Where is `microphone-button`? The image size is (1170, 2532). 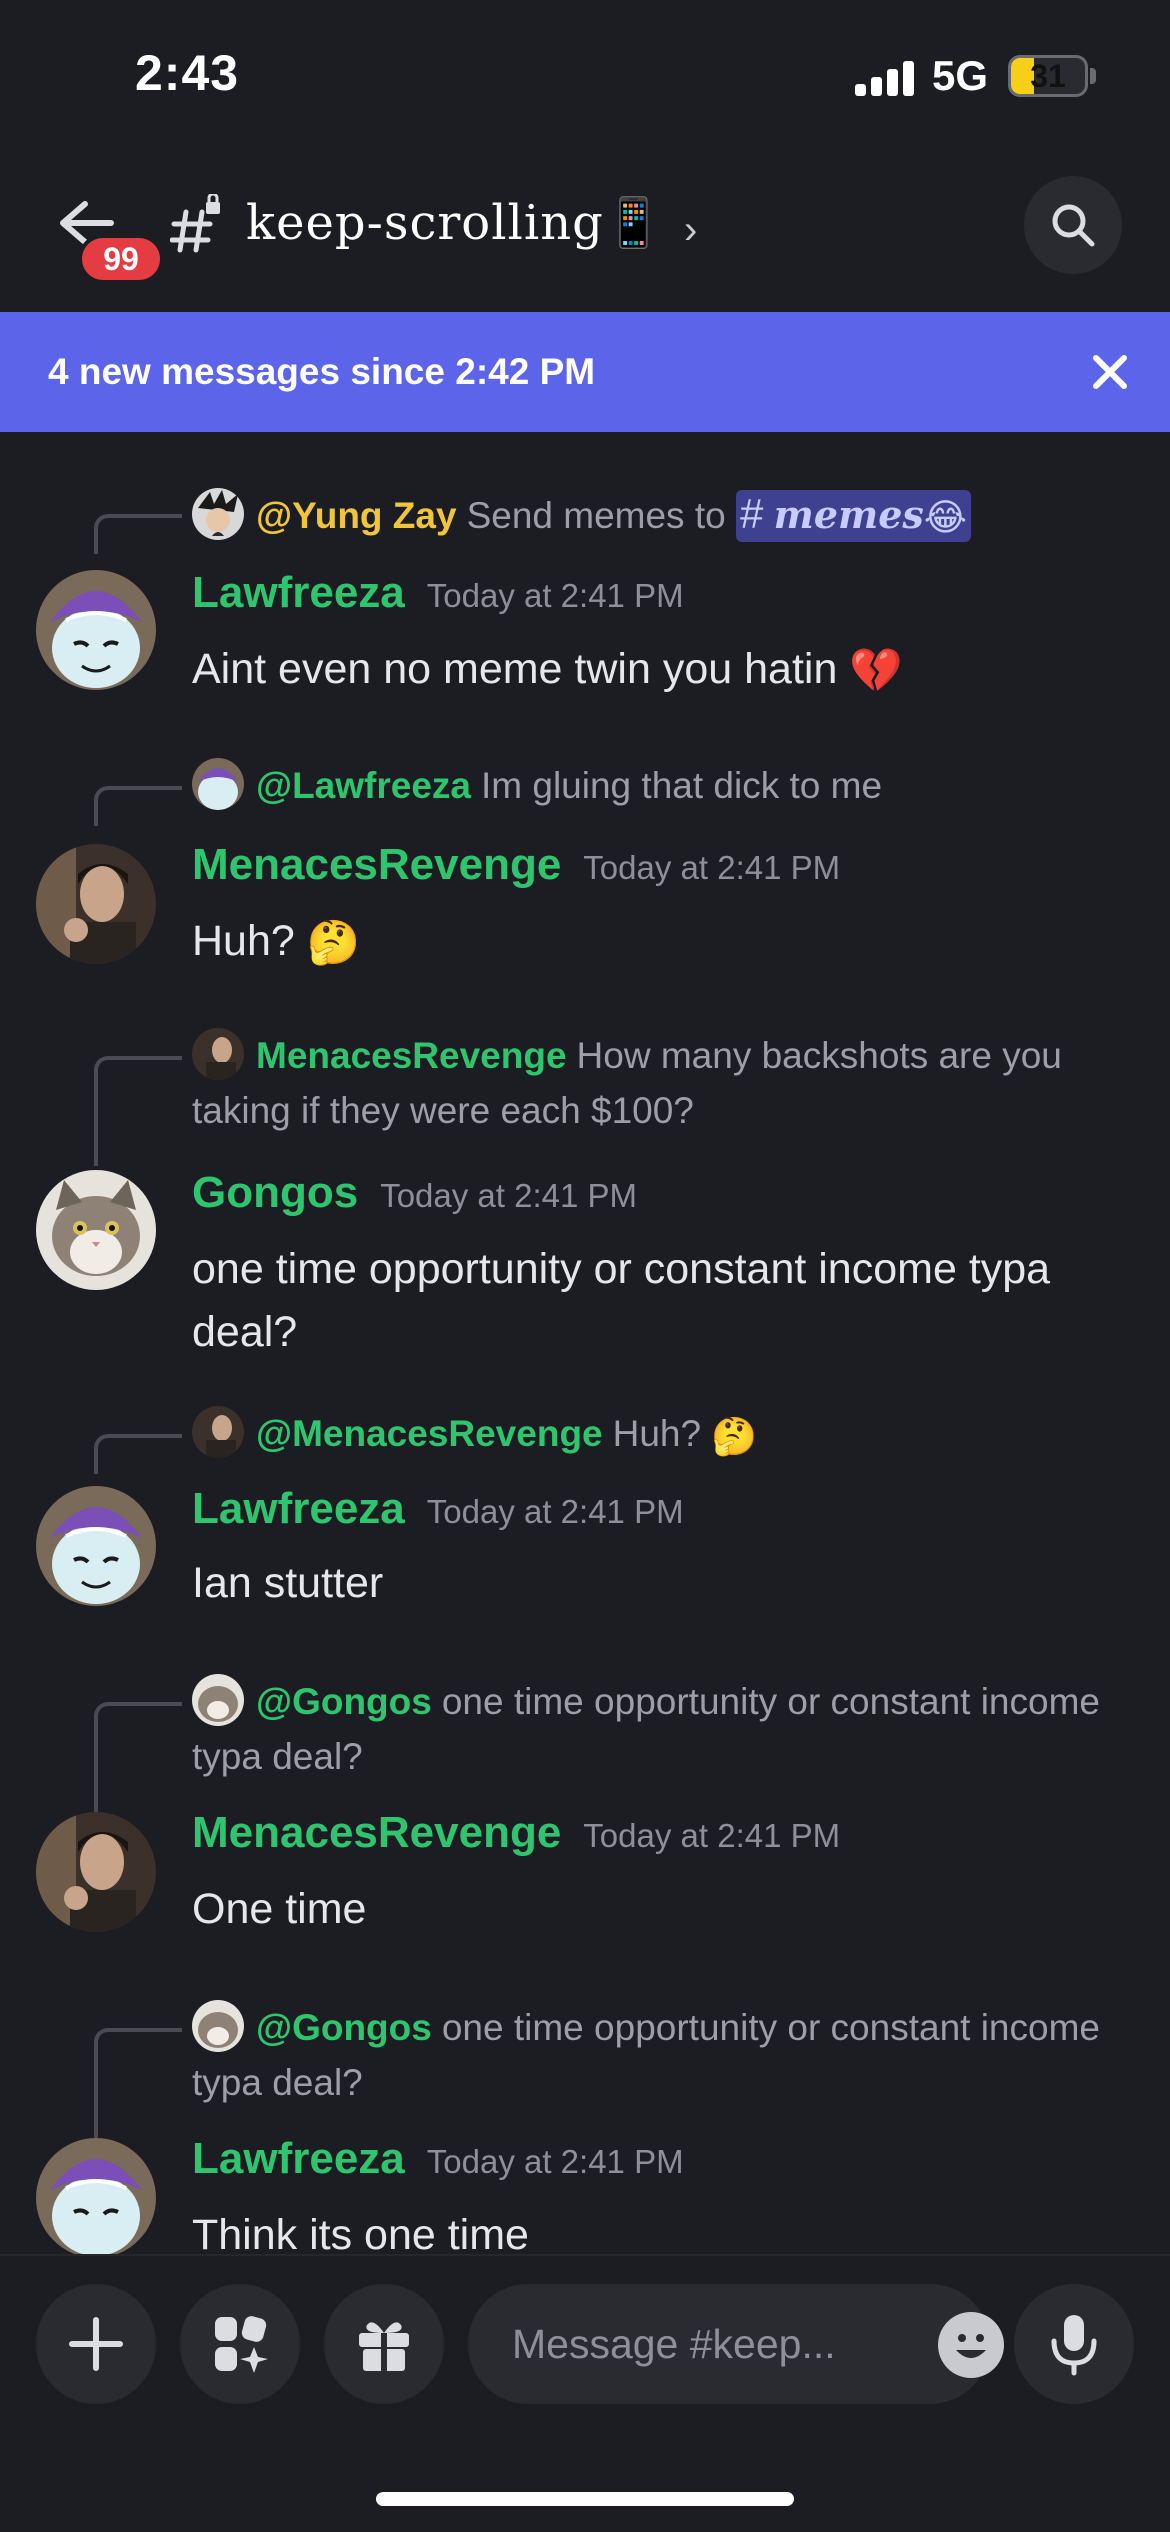
microphone-button is located at coordinates (1074, 2344).